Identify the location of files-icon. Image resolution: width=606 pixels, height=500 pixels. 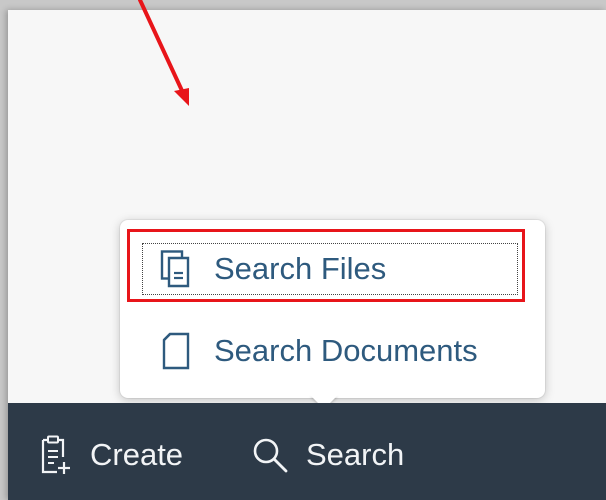
(176, 269).